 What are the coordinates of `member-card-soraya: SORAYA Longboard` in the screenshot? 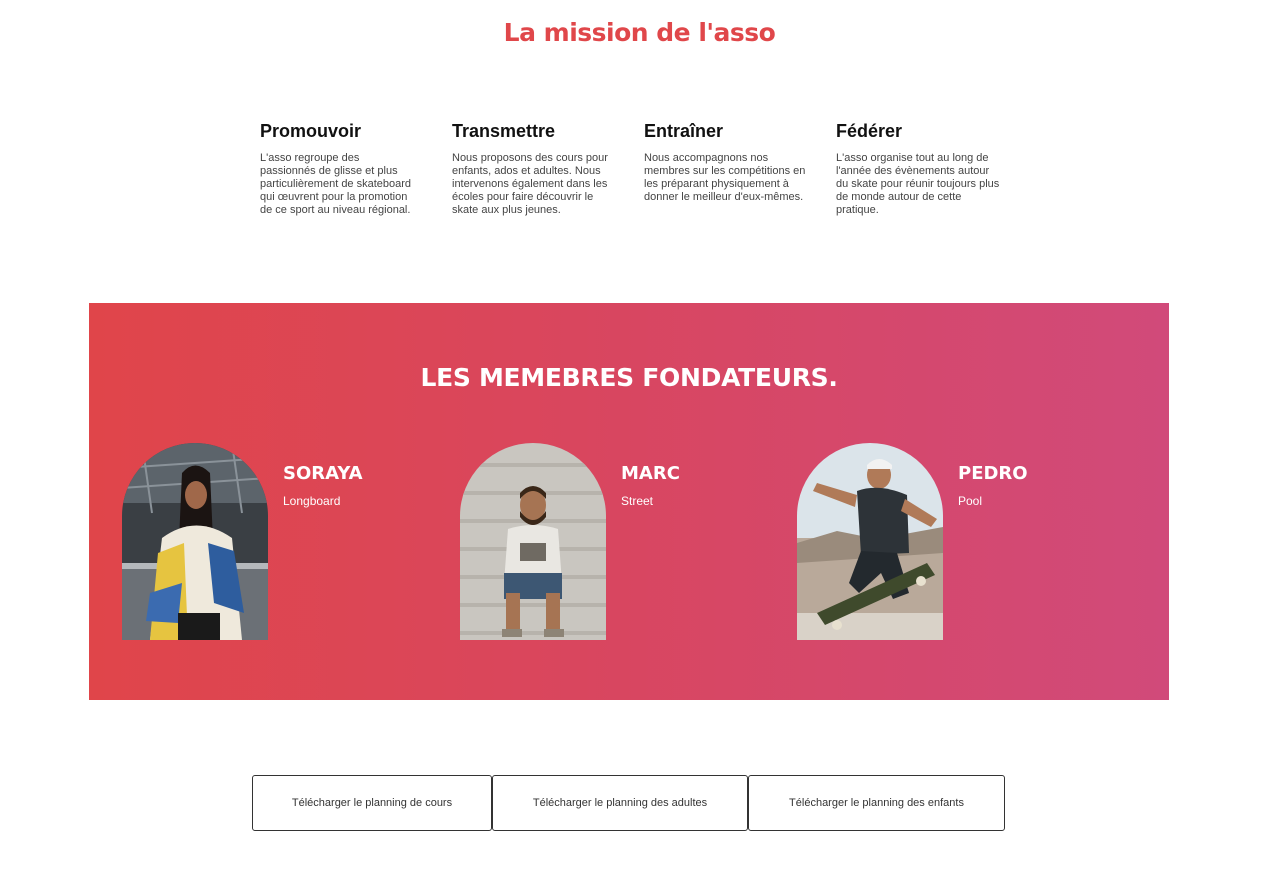 It's located at (287, 541).